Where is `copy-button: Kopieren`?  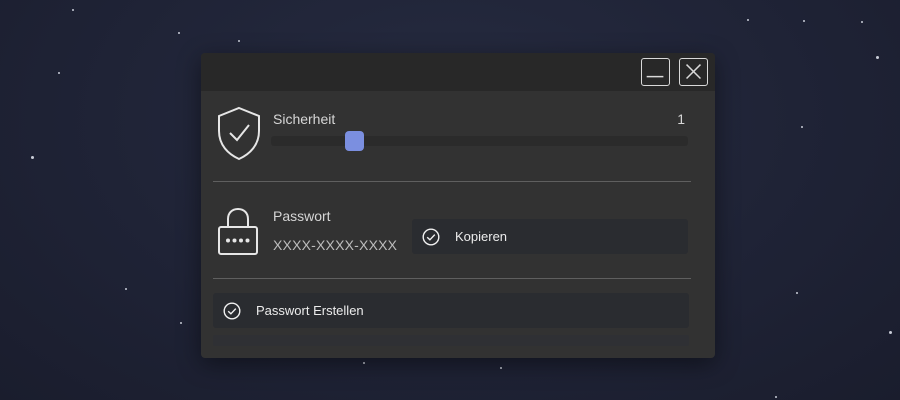
copy-button: Kopieren is located at coordinates (550, 236).